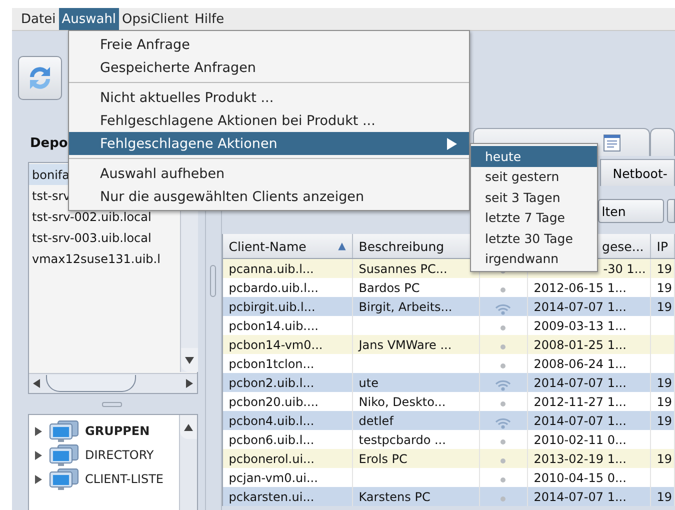 The width and height of the screenshot is (675, 510). What do you see at coordinates (416, 496) in the screenshot?
I see `table-cell: Karstens PC` at bounding box center [416, 496].